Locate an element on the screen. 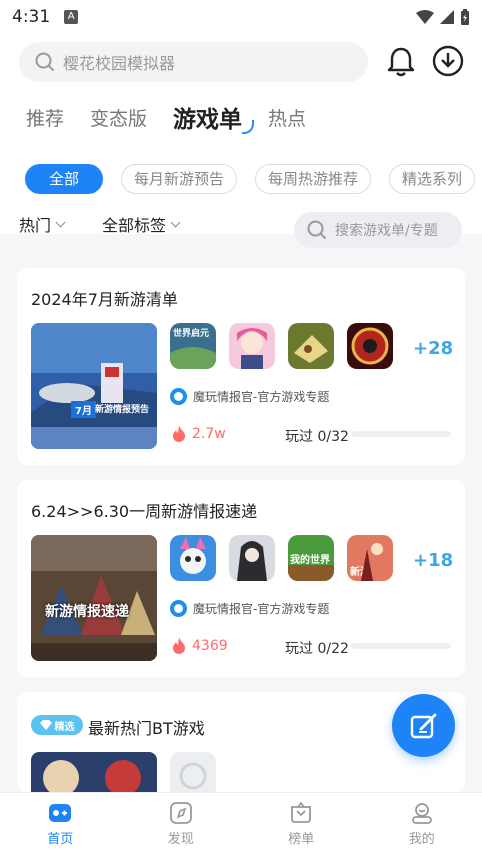 The image size is (482, 856). featured-badge-label: 精选 is located at coordinates (64, 727).